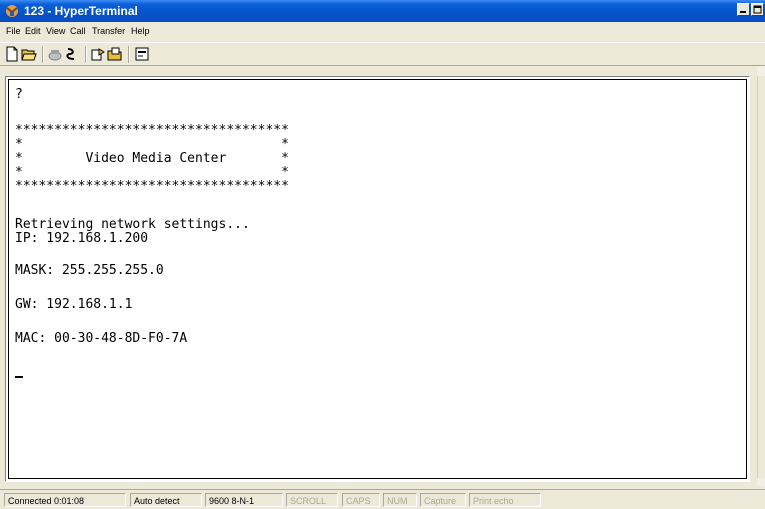 The width and height of the screenshot is (765, 509). What do you see at coordinates (382, 31) in the screenshot?
I see `menu-bar: File Edit View Call Transfer Help` at bounding box center [382, 31].